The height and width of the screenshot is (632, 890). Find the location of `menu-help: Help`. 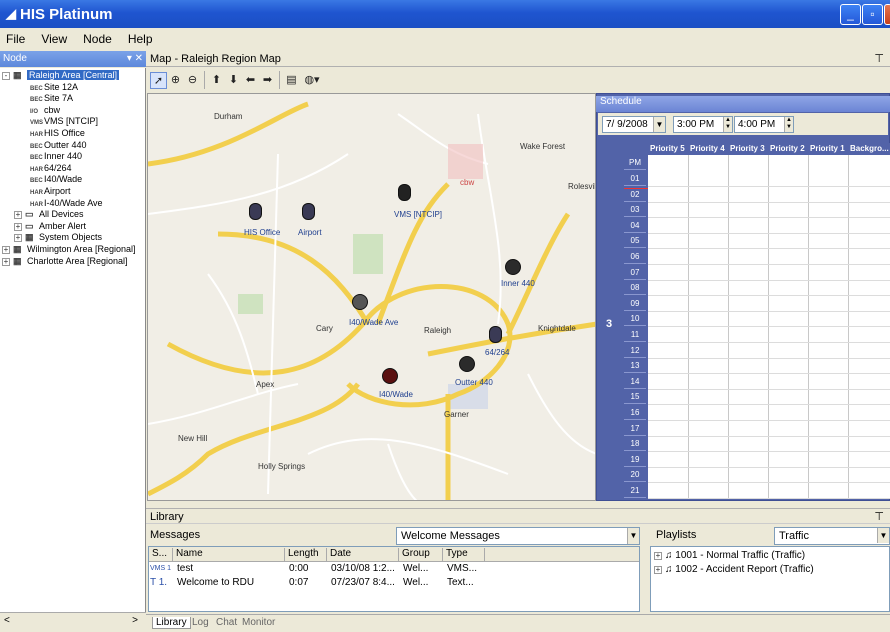

menu-help: Help is located at coordinates (140, 39).